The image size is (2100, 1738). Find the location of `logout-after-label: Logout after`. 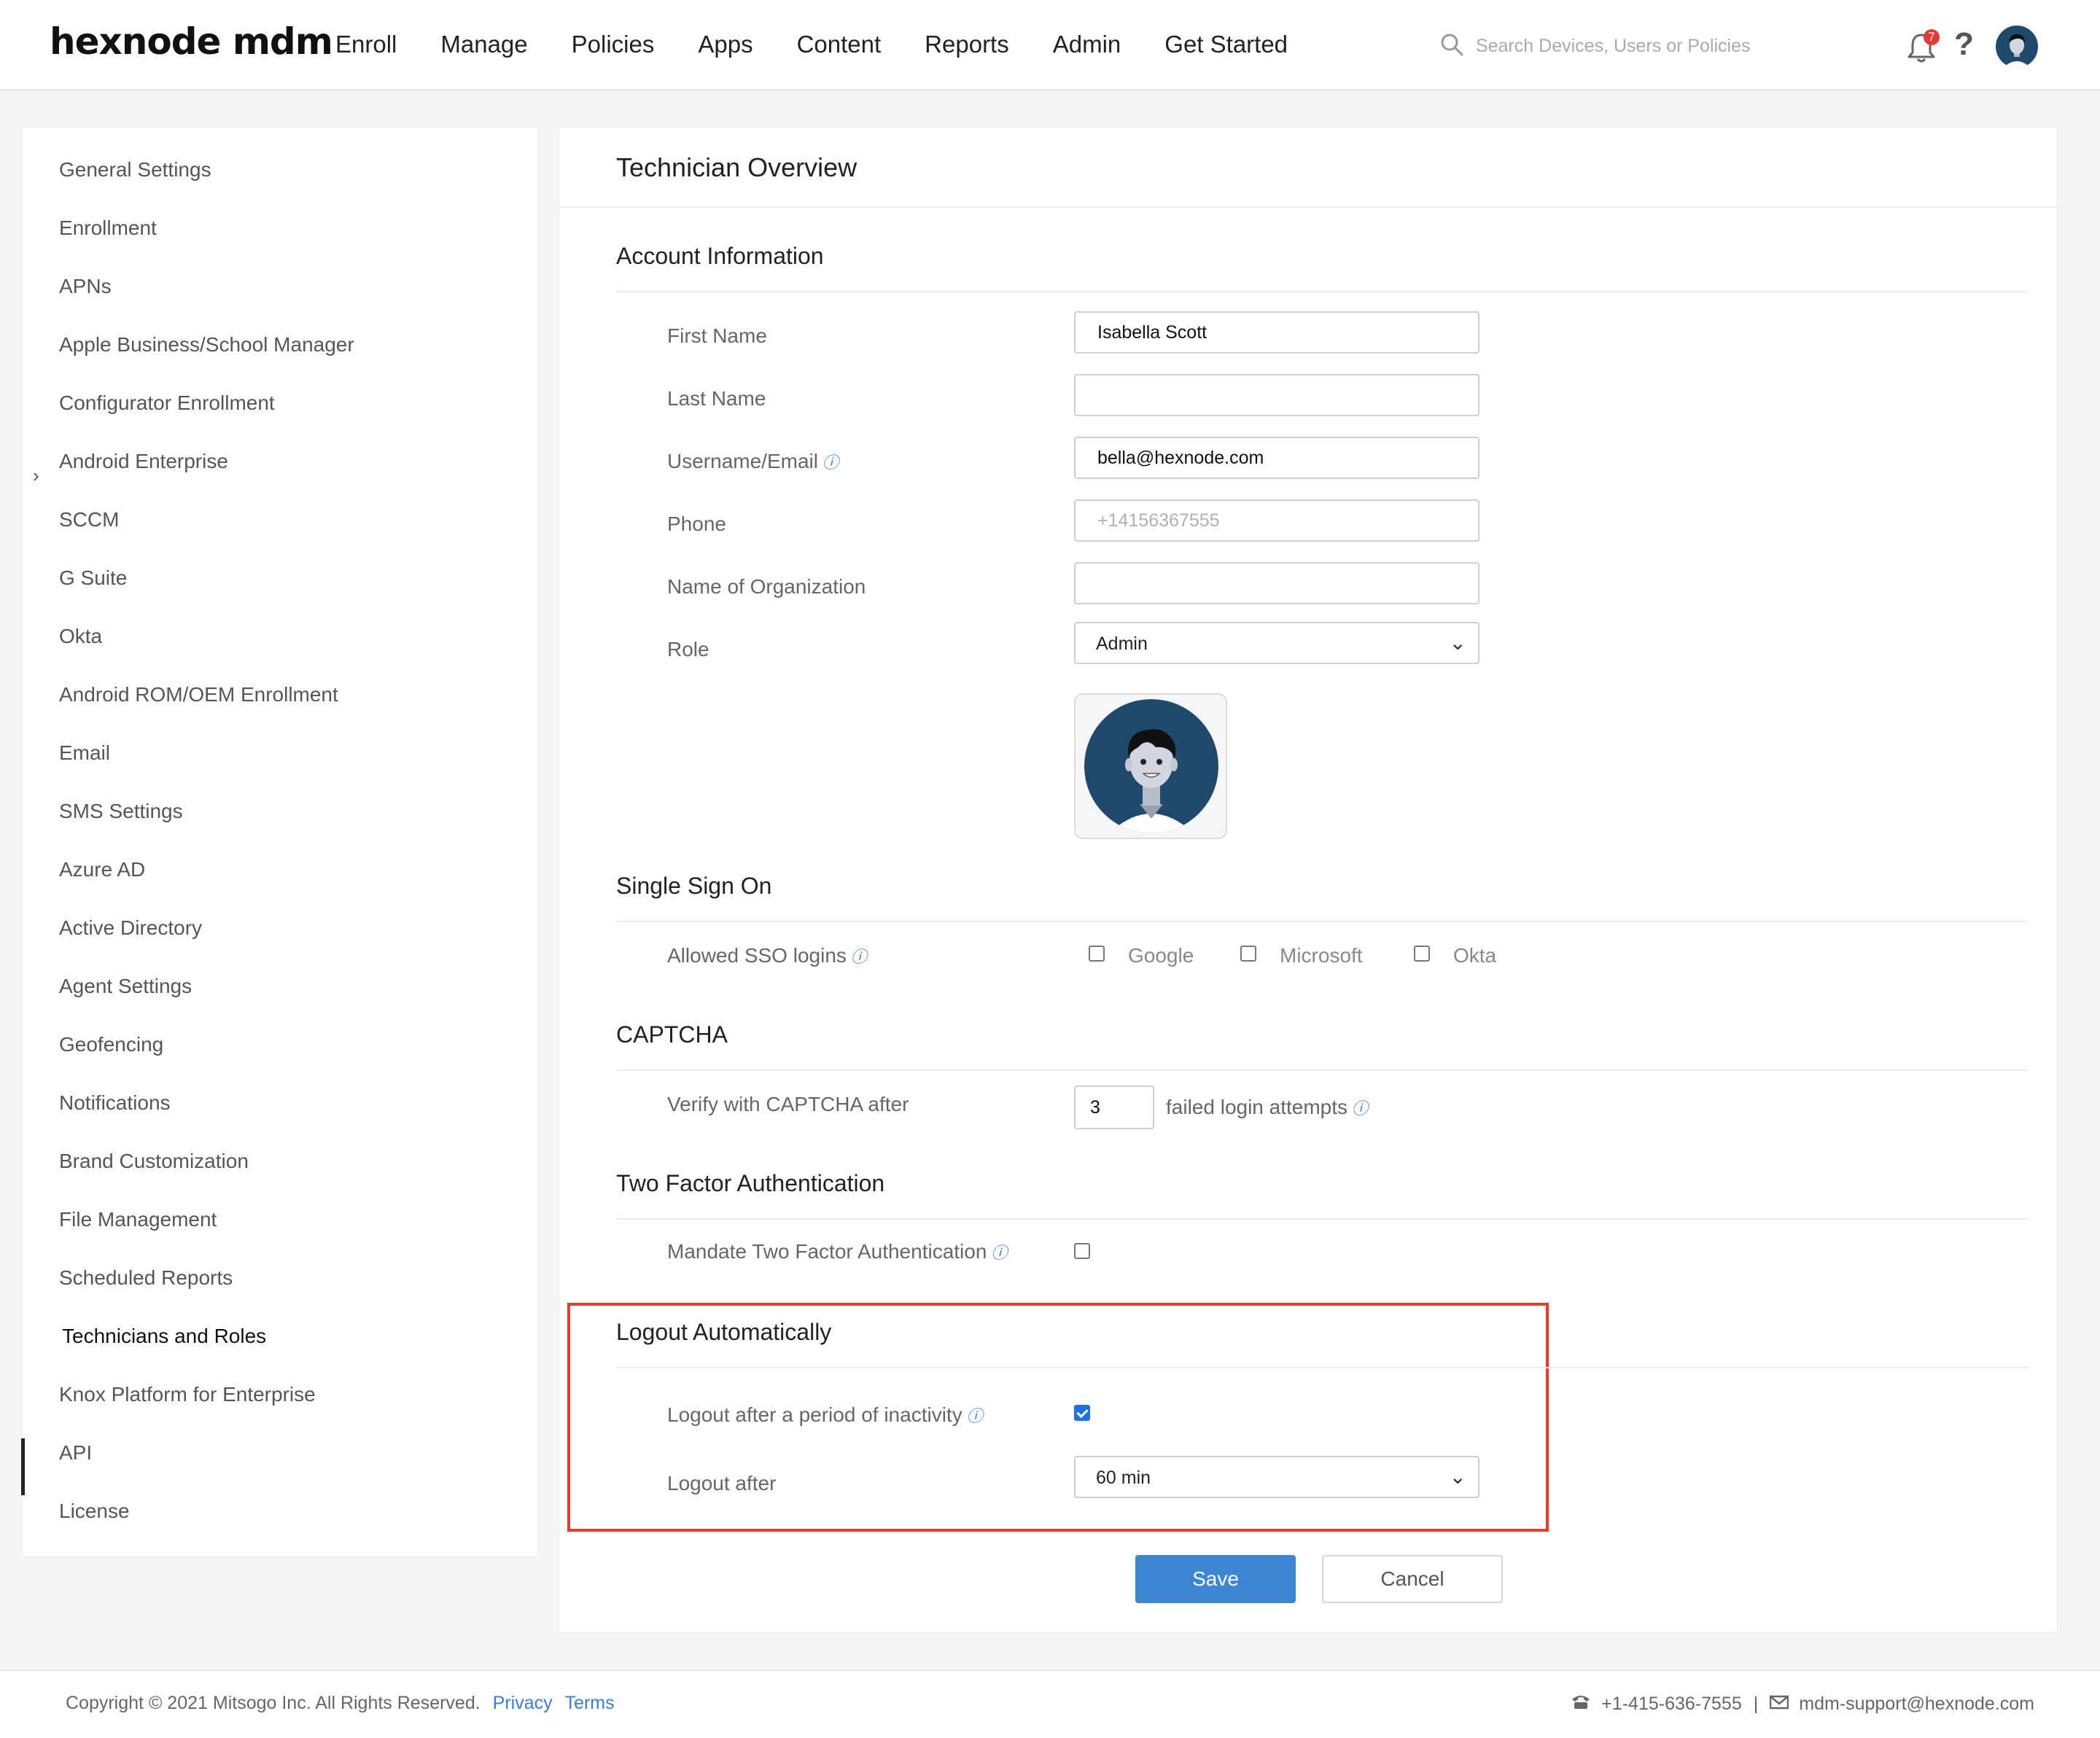

logout-after-label: Logout after is located at coordinates (722, 1483).